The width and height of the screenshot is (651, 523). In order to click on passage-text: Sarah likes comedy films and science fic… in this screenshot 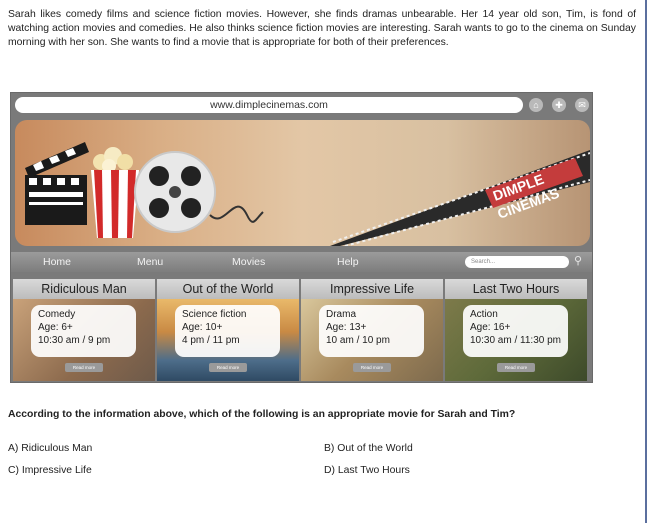, I will do `click(322, 28)`.